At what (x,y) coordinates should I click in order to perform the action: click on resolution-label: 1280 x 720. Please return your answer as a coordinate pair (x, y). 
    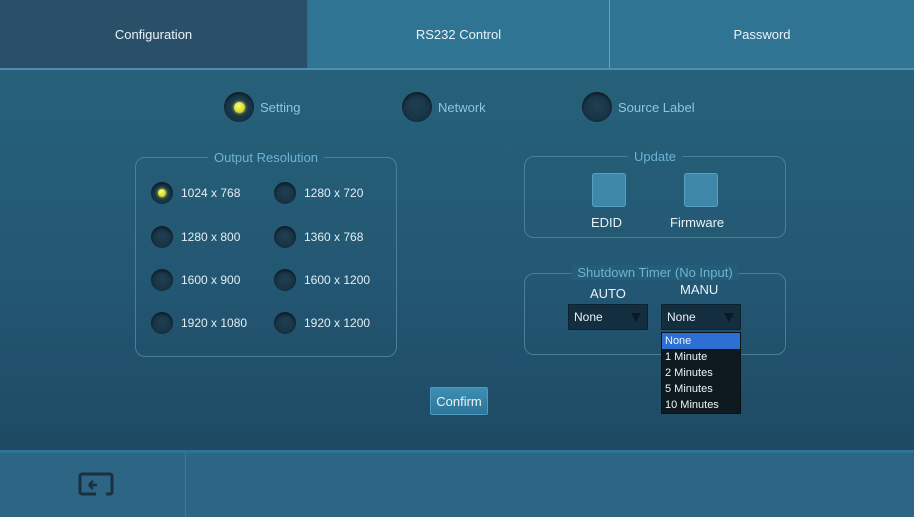
    Looking at the image, I should click on (334, 193).